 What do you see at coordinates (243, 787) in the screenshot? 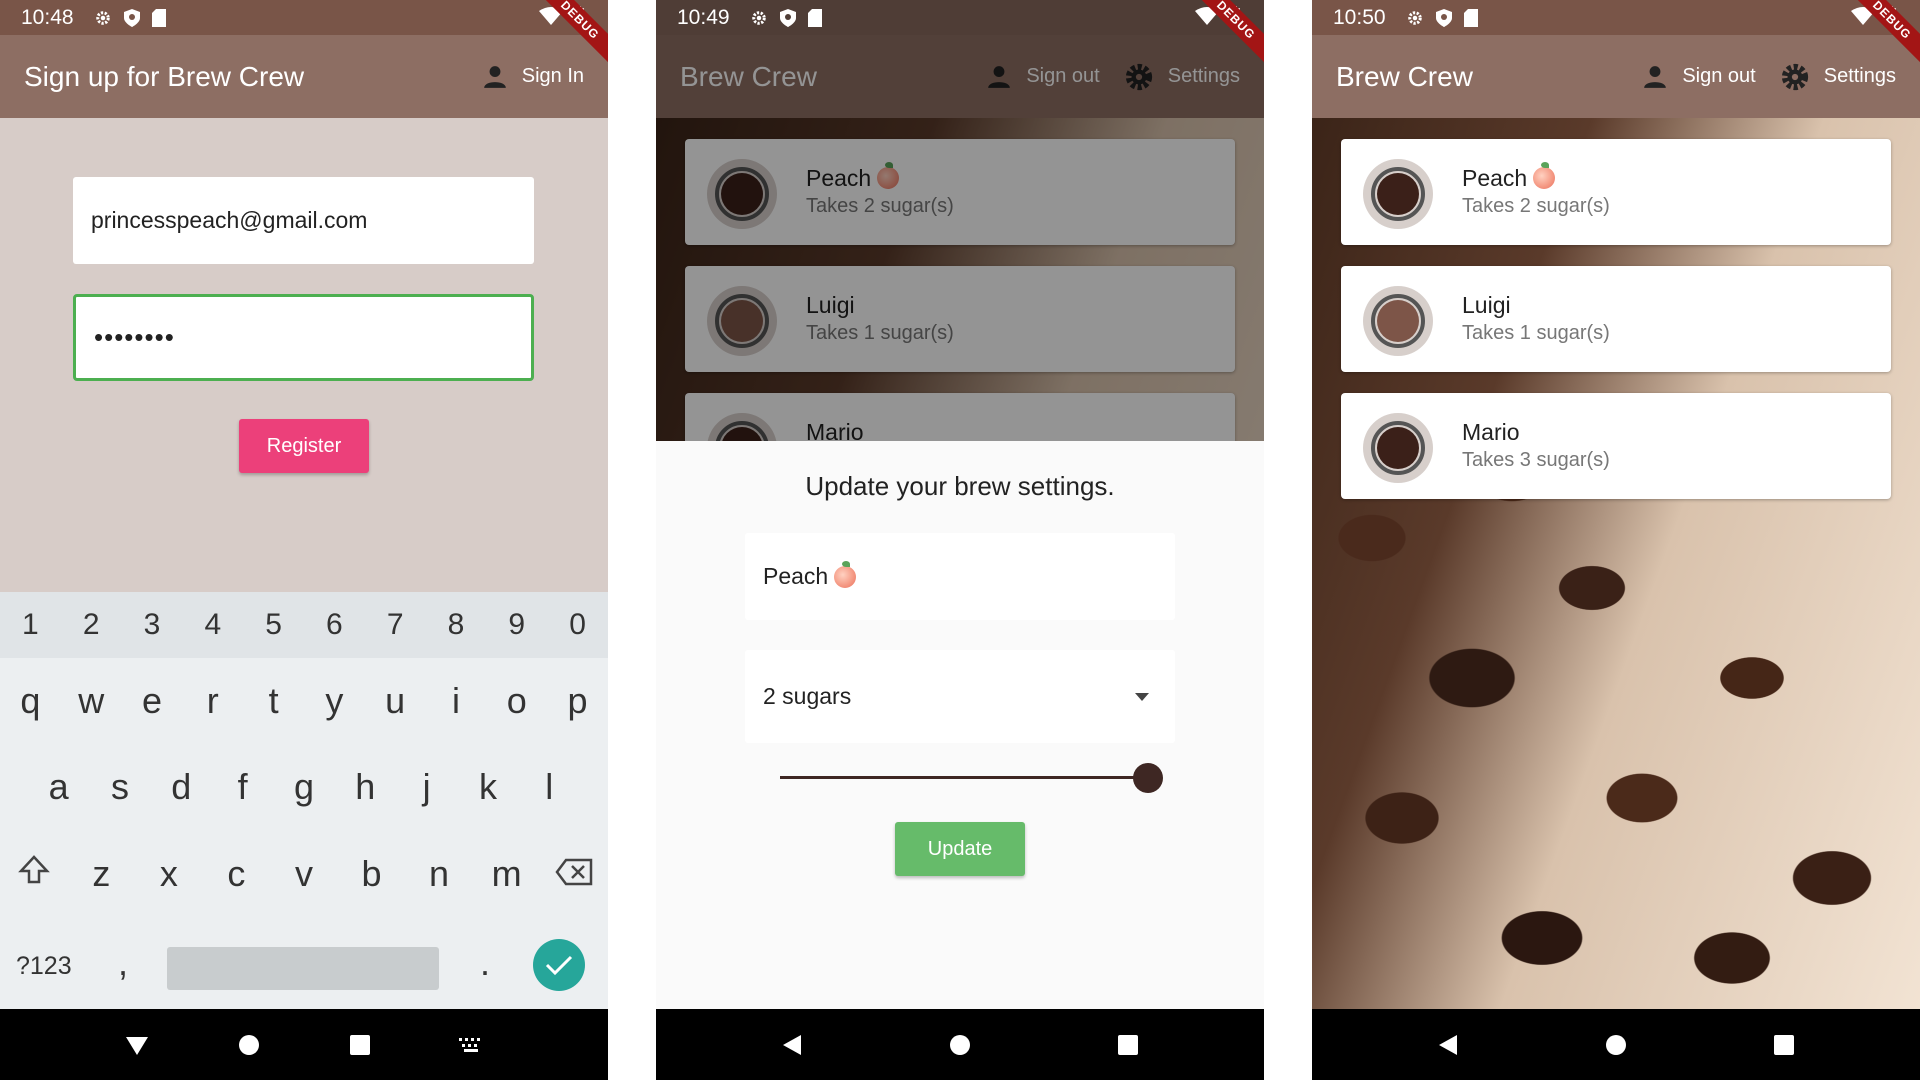
I see `key: f` at bounding box center [243, 787].